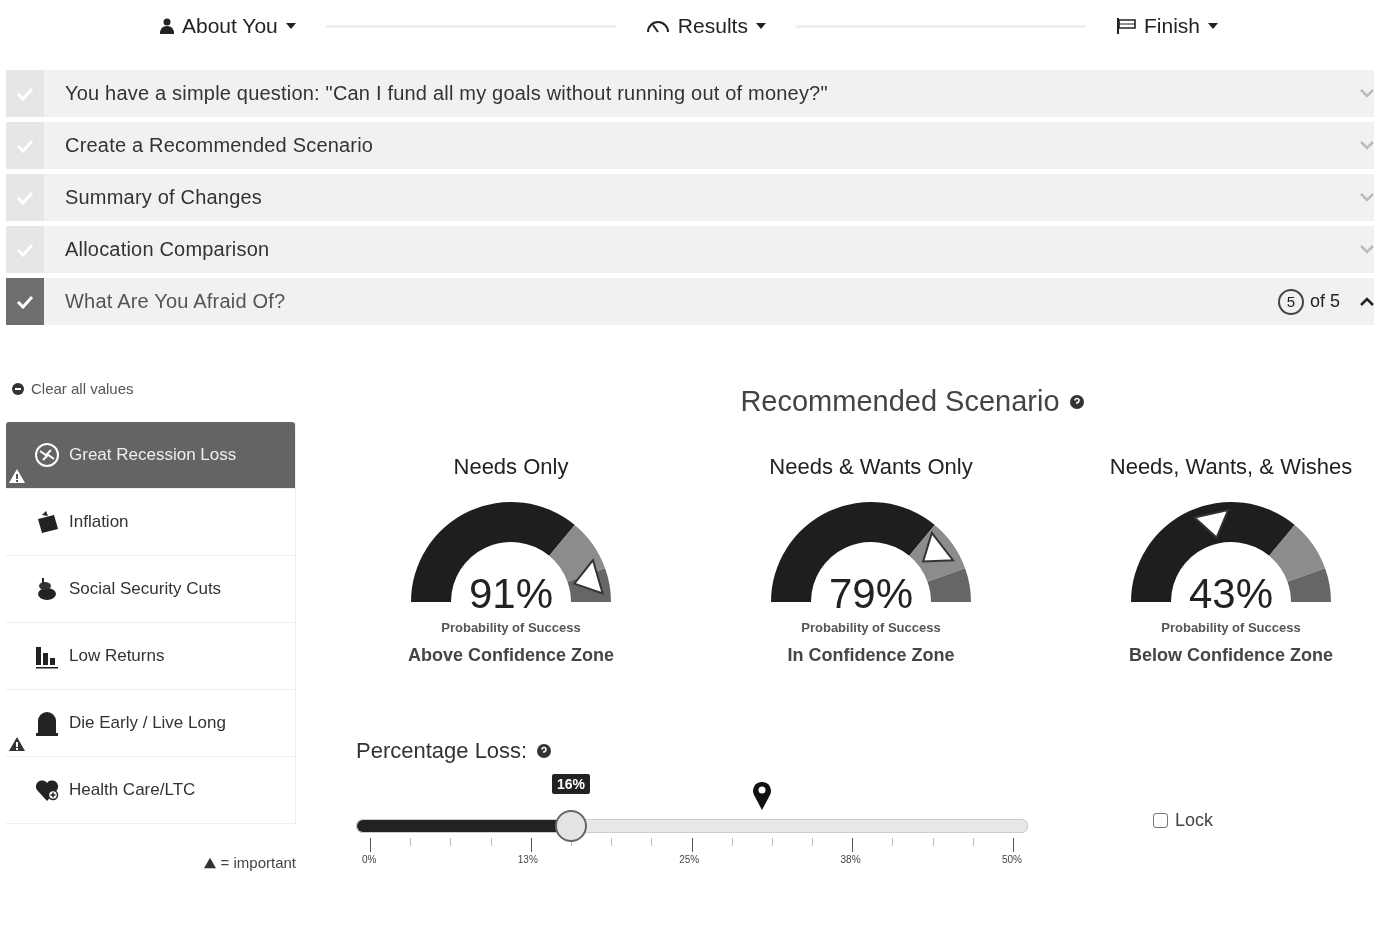 Image resolution: width=1388 pixels, height=950 pixels. What do you see at coordinates (150, 455) in the screenshot?
I see `risk-item: Great Recession Loss` at bounding box center [150, 455].